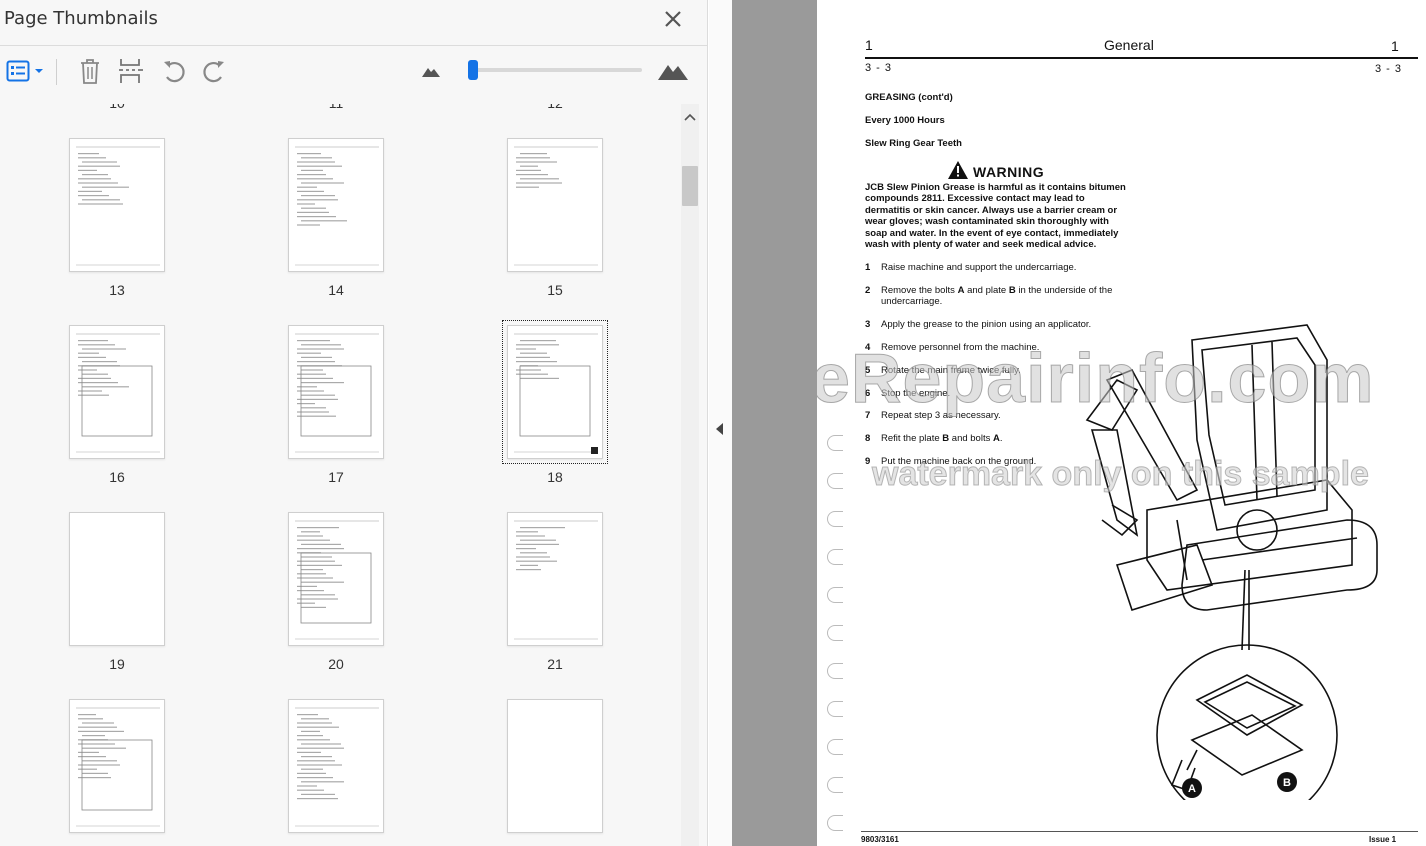 The image size is (1426, 846). I want to click on insert-page-icon, so click(131, 71).